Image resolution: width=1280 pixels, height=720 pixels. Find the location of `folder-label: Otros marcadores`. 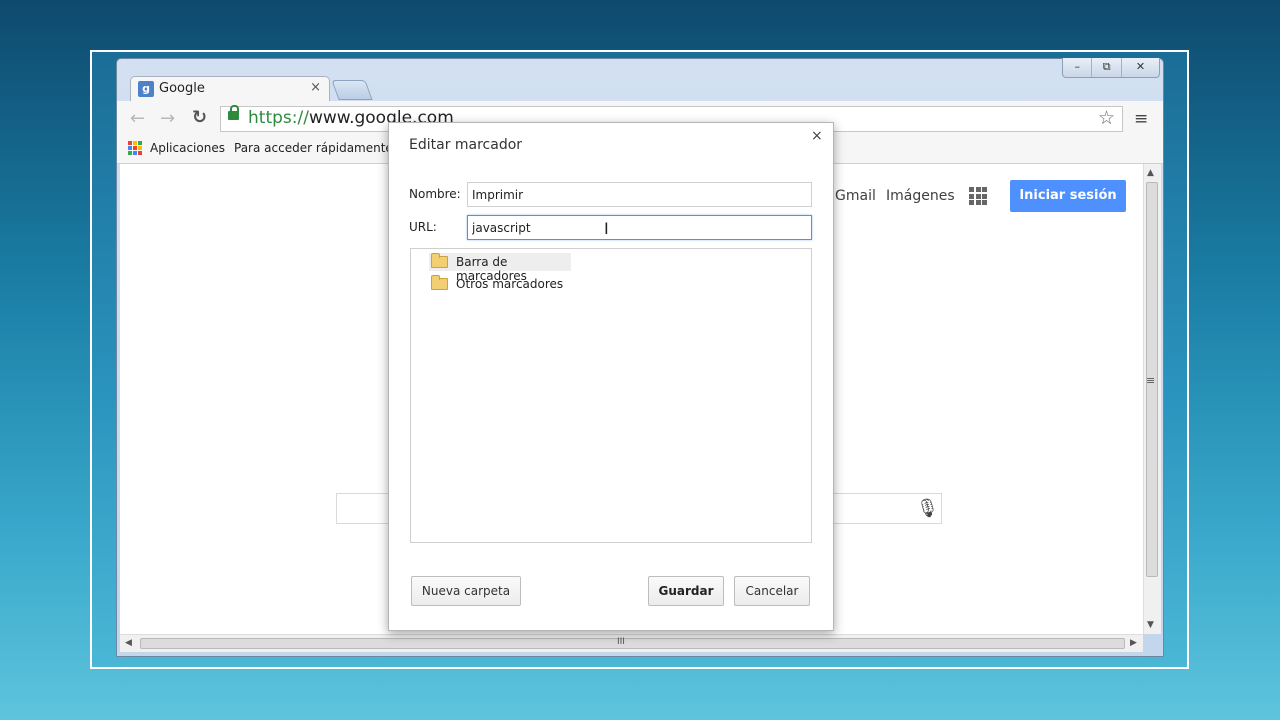

folder-label: Otros marcadores is located at coordinates (510, 284).